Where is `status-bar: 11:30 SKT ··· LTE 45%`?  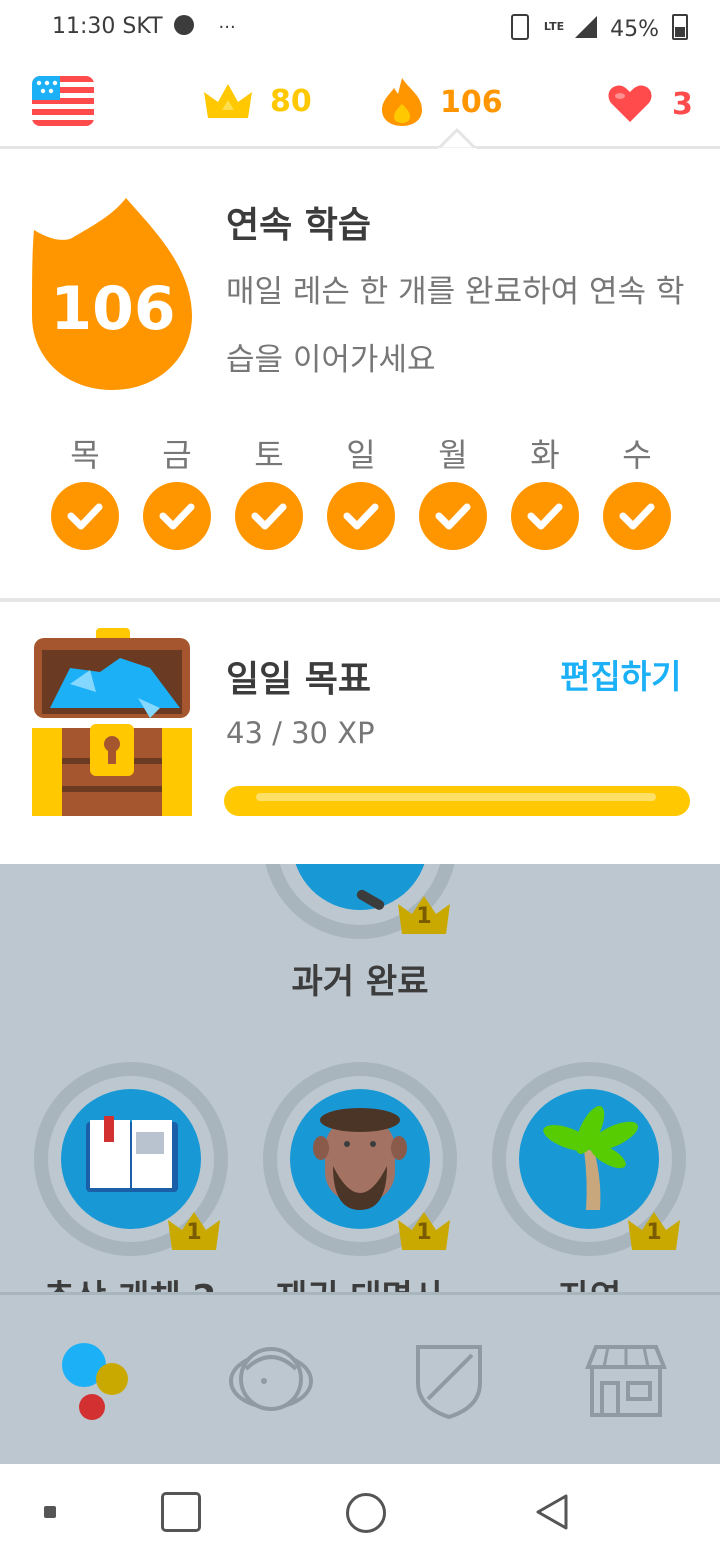 status-bar: 11:30 SKT ··· LTE 45% is located at coordinates (360, 28).